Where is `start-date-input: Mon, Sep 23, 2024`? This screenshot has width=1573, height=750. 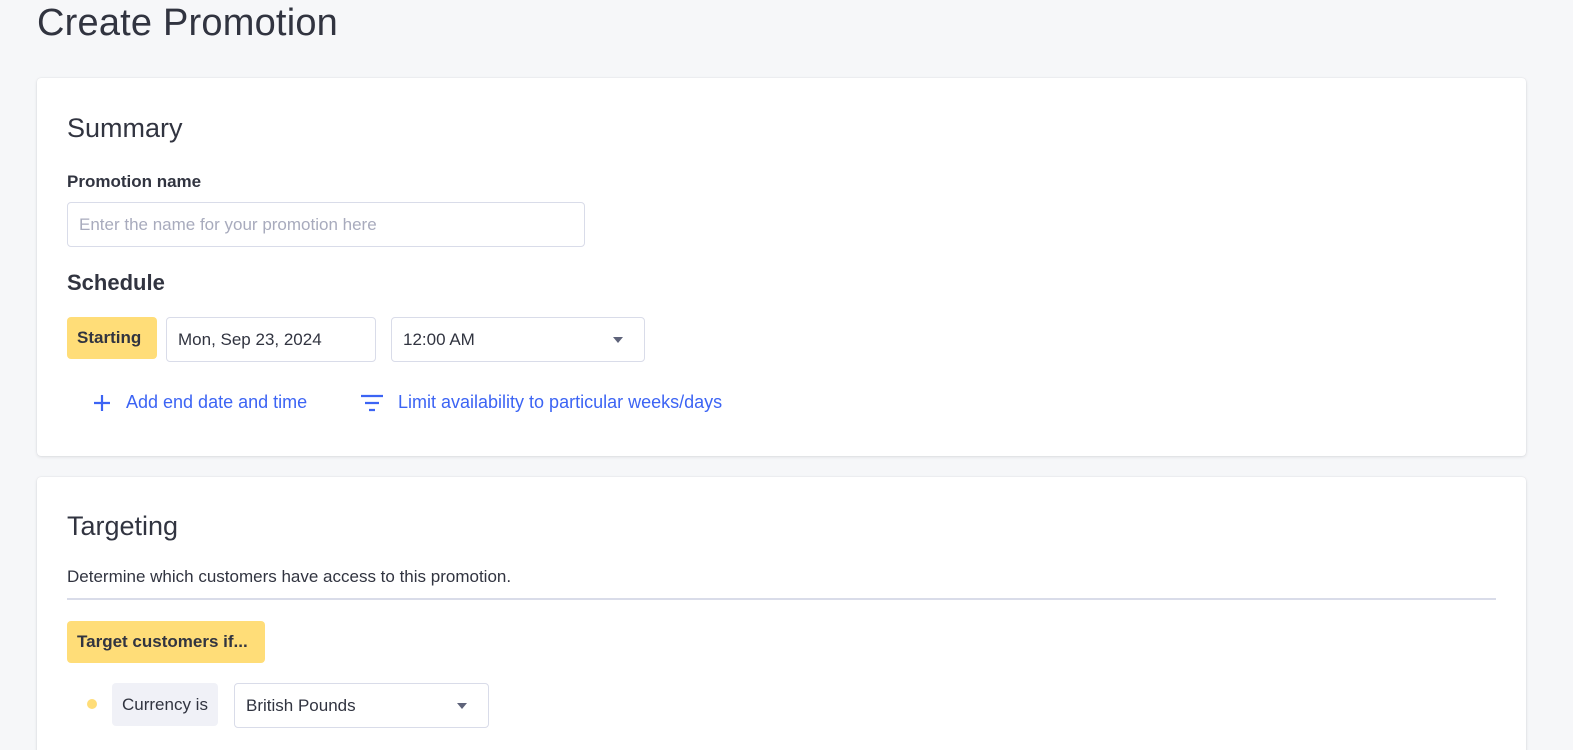
start-date-input: Mon, Sep 23, 2024 is located at coordinates (271, 339).